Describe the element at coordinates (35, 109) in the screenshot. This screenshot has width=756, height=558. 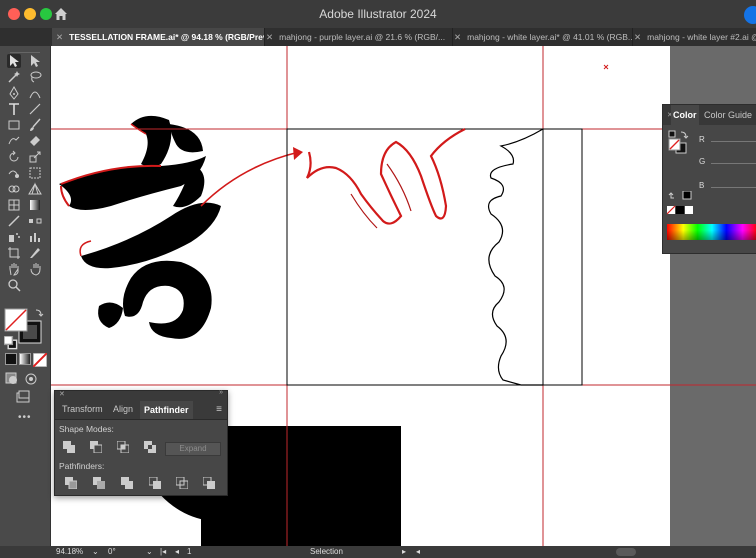
I see `line-tool-icon` at that location.